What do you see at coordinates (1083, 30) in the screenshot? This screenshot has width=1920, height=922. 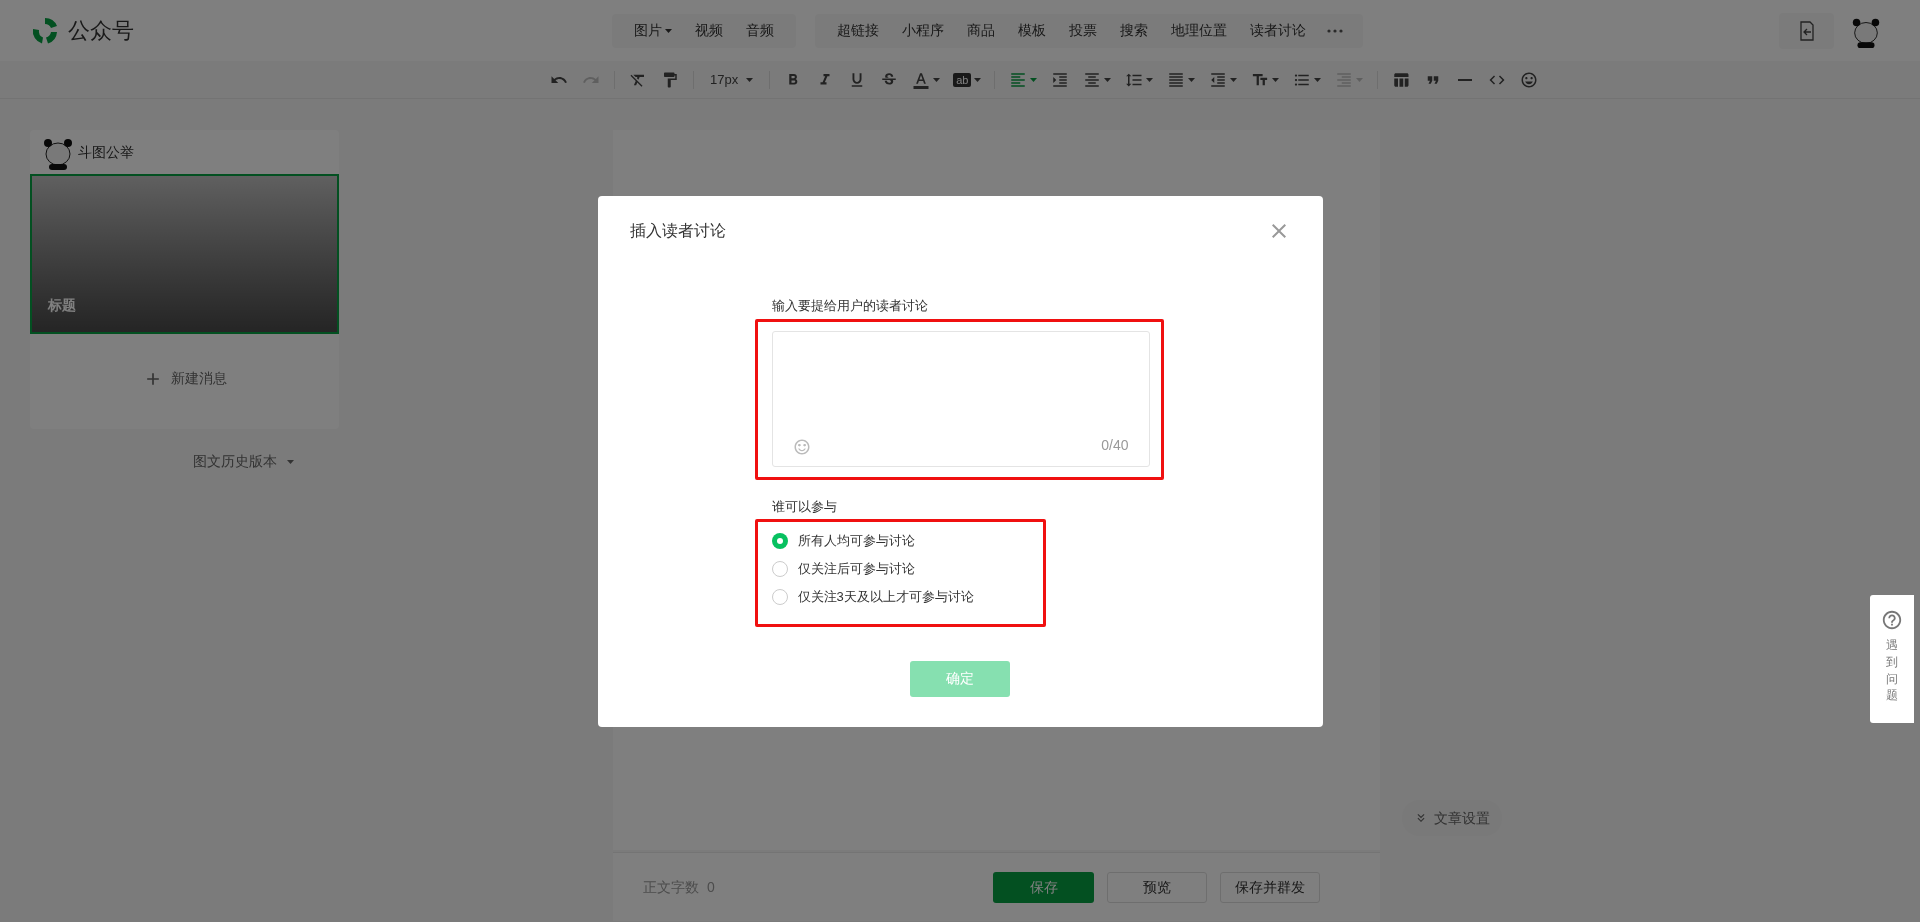 I see `insert-menu-item: 投票` at bounding box center [1083, 30].